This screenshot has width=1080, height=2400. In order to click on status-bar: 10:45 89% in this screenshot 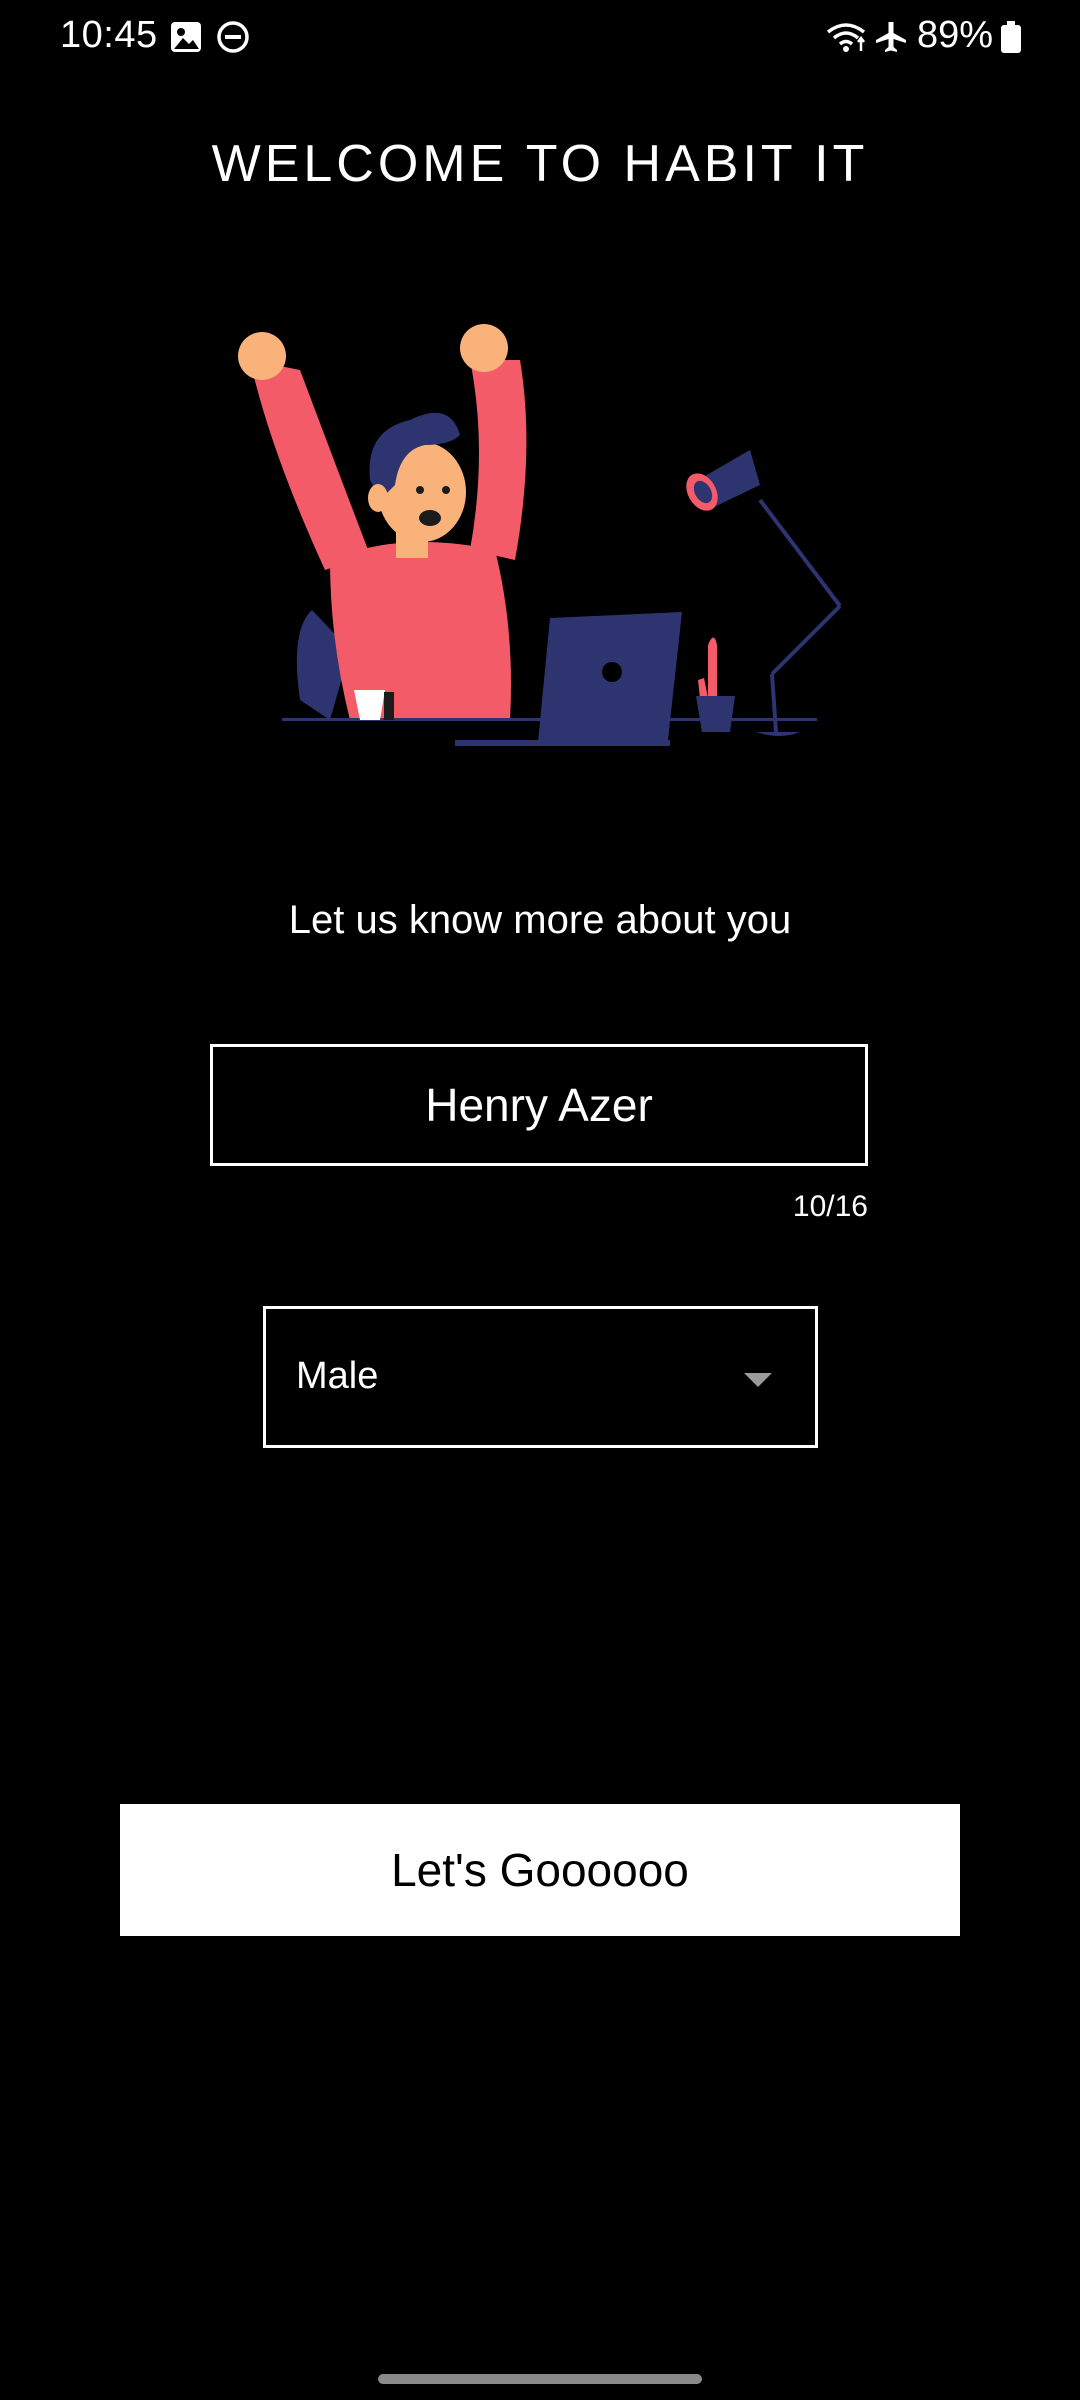, I will do `click(540, 38)`.